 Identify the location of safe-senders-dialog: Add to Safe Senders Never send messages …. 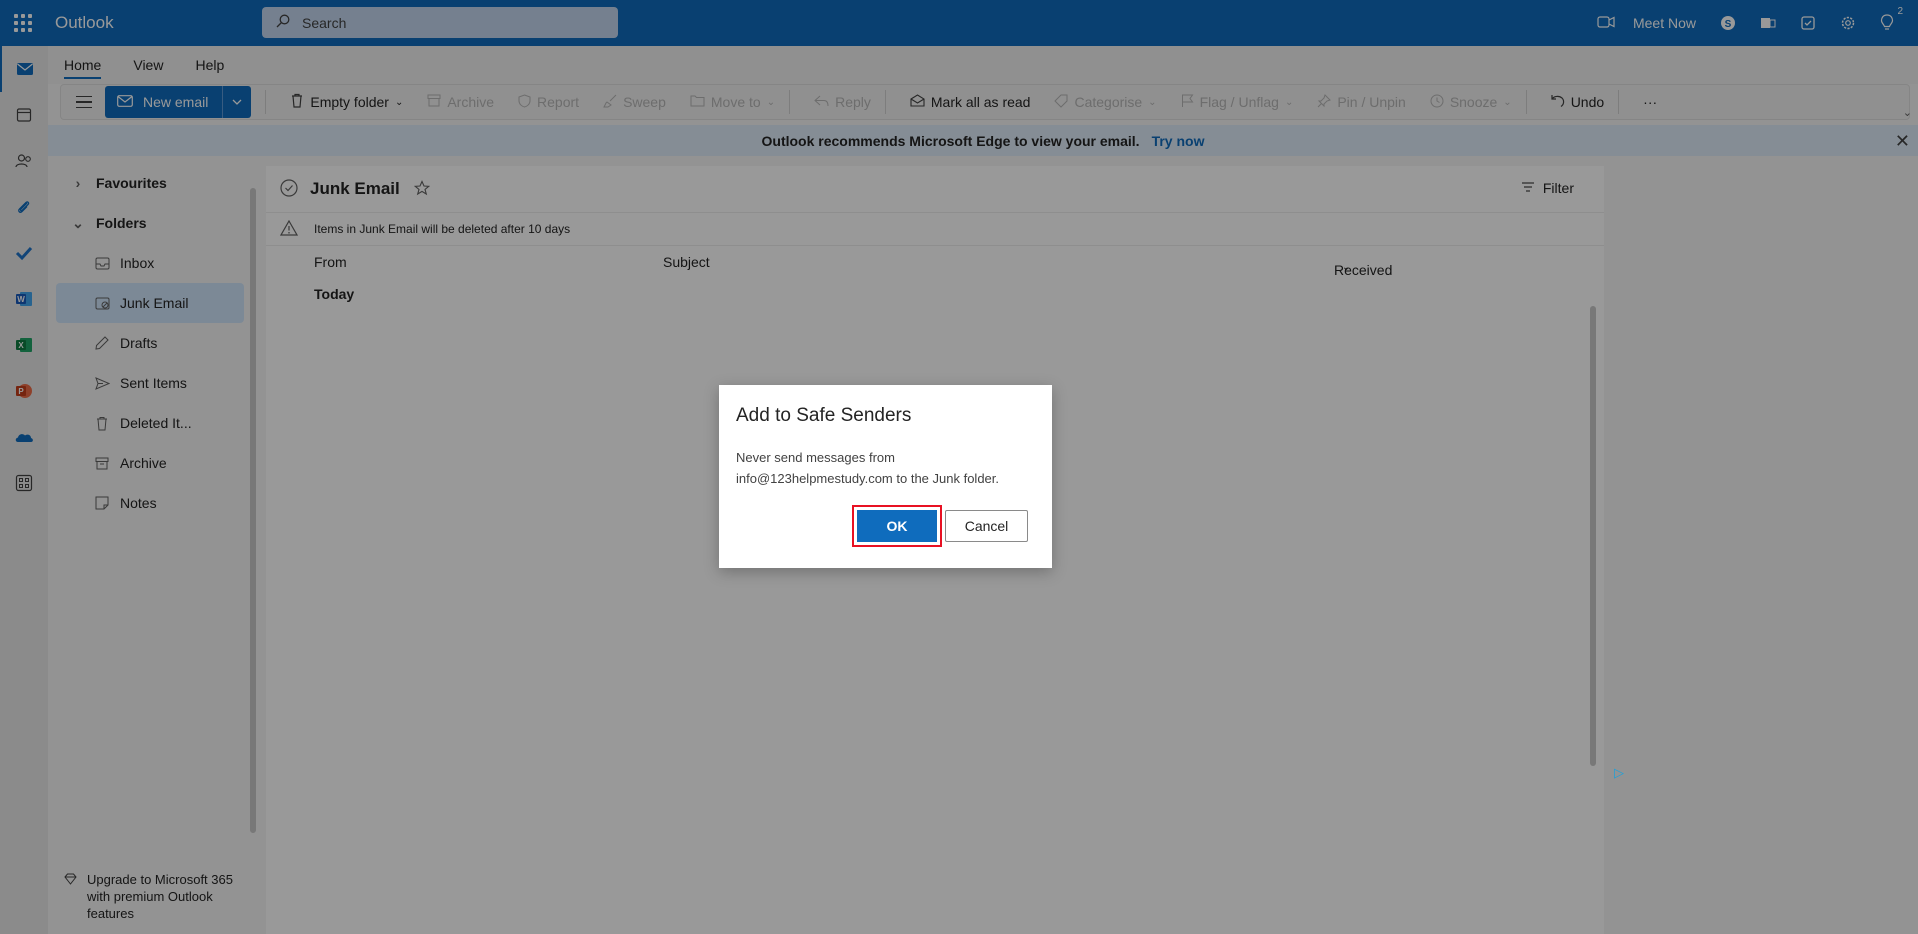
(885, 476).